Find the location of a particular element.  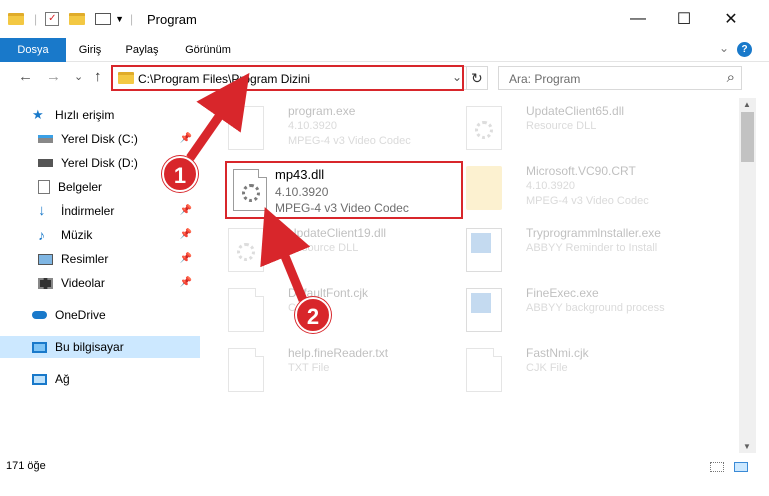

annotation-arrows is located at coordinates (248, 187).